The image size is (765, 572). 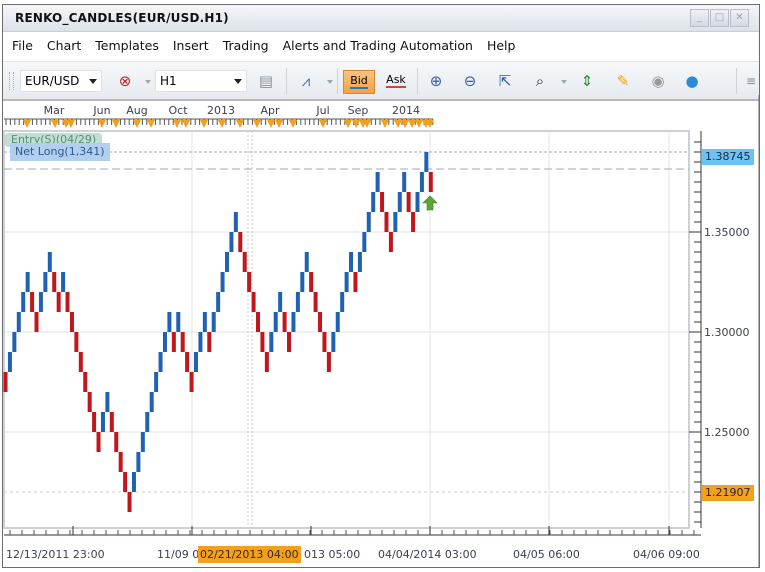 I want to click on month-label: Mar, so click(x=54, y=110).